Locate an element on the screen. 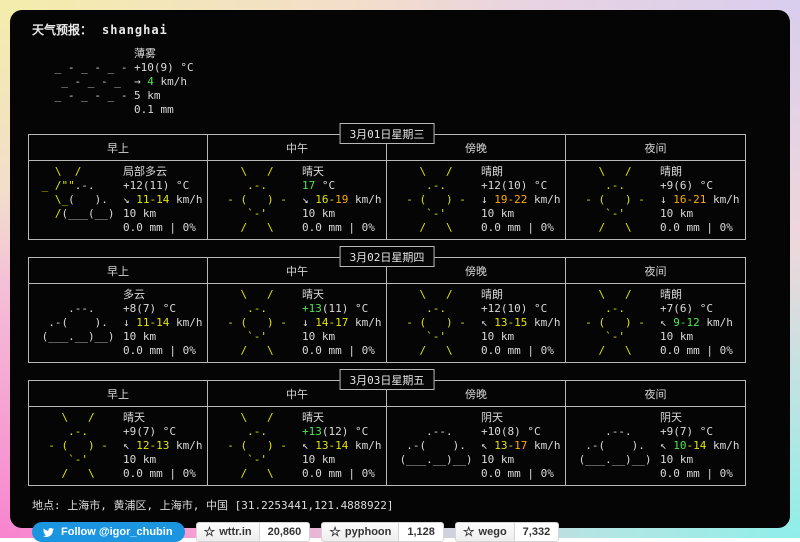 Image resolution: width=800 pixels, height=542 pixels. weather-details: 晴天+13(12) °C↖ 13-14 km/h10 km0.0 mm | 0% is located at coordinates (342, 446).